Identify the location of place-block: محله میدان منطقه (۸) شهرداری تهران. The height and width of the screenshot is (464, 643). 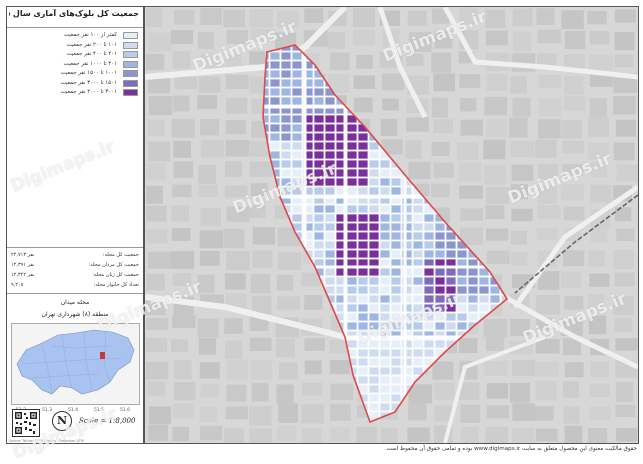
(75, 308).